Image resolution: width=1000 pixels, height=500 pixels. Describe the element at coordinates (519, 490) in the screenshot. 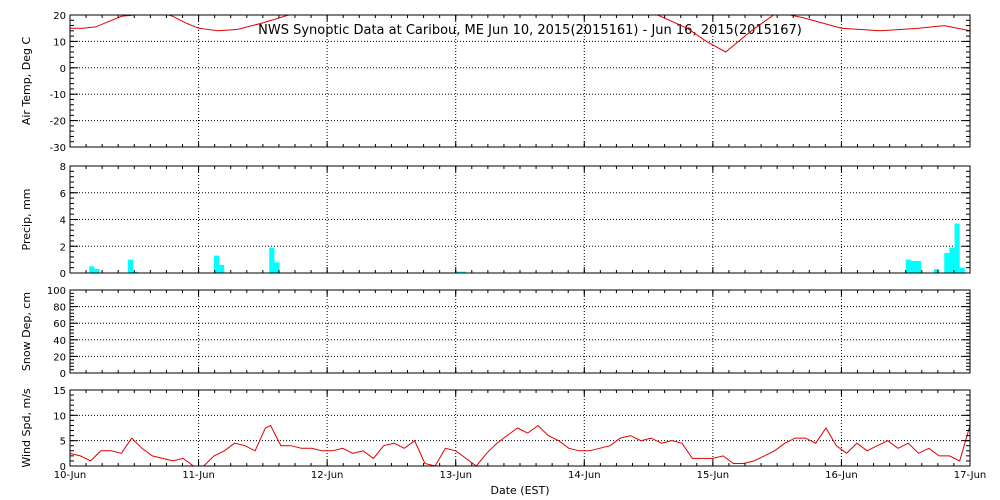

I see `x-axis-title: Date (EST)` at that location.